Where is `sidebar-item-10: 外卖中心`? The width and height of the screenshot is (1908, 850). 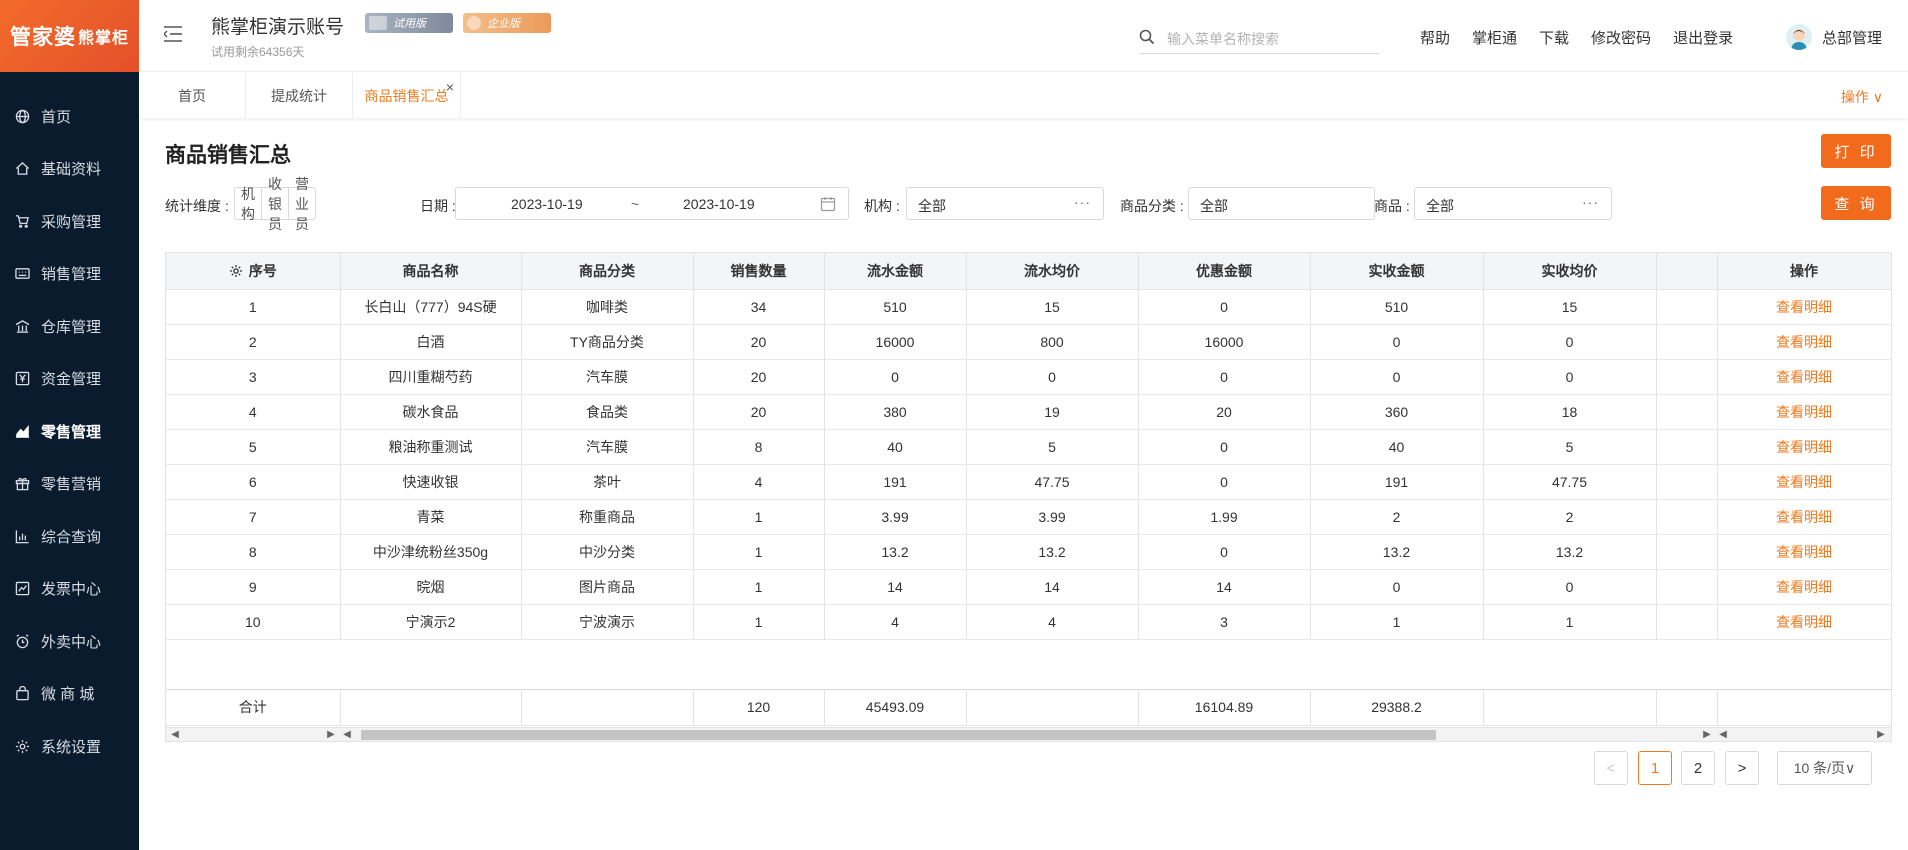 sidebar-item-10: 外卖中心 is located at coordinates (69, 641).